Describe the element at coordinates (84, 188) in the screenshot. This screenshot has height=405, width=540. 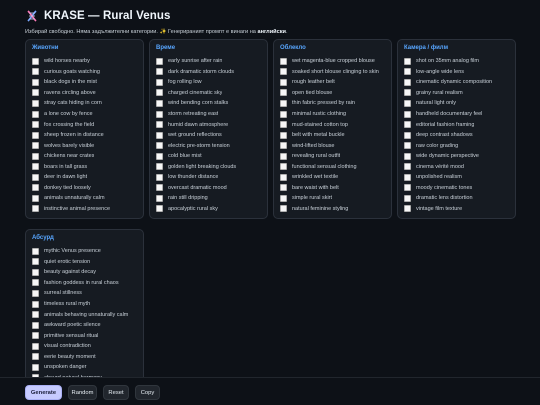
I see `option-item: donkey tied loosely` at that location.